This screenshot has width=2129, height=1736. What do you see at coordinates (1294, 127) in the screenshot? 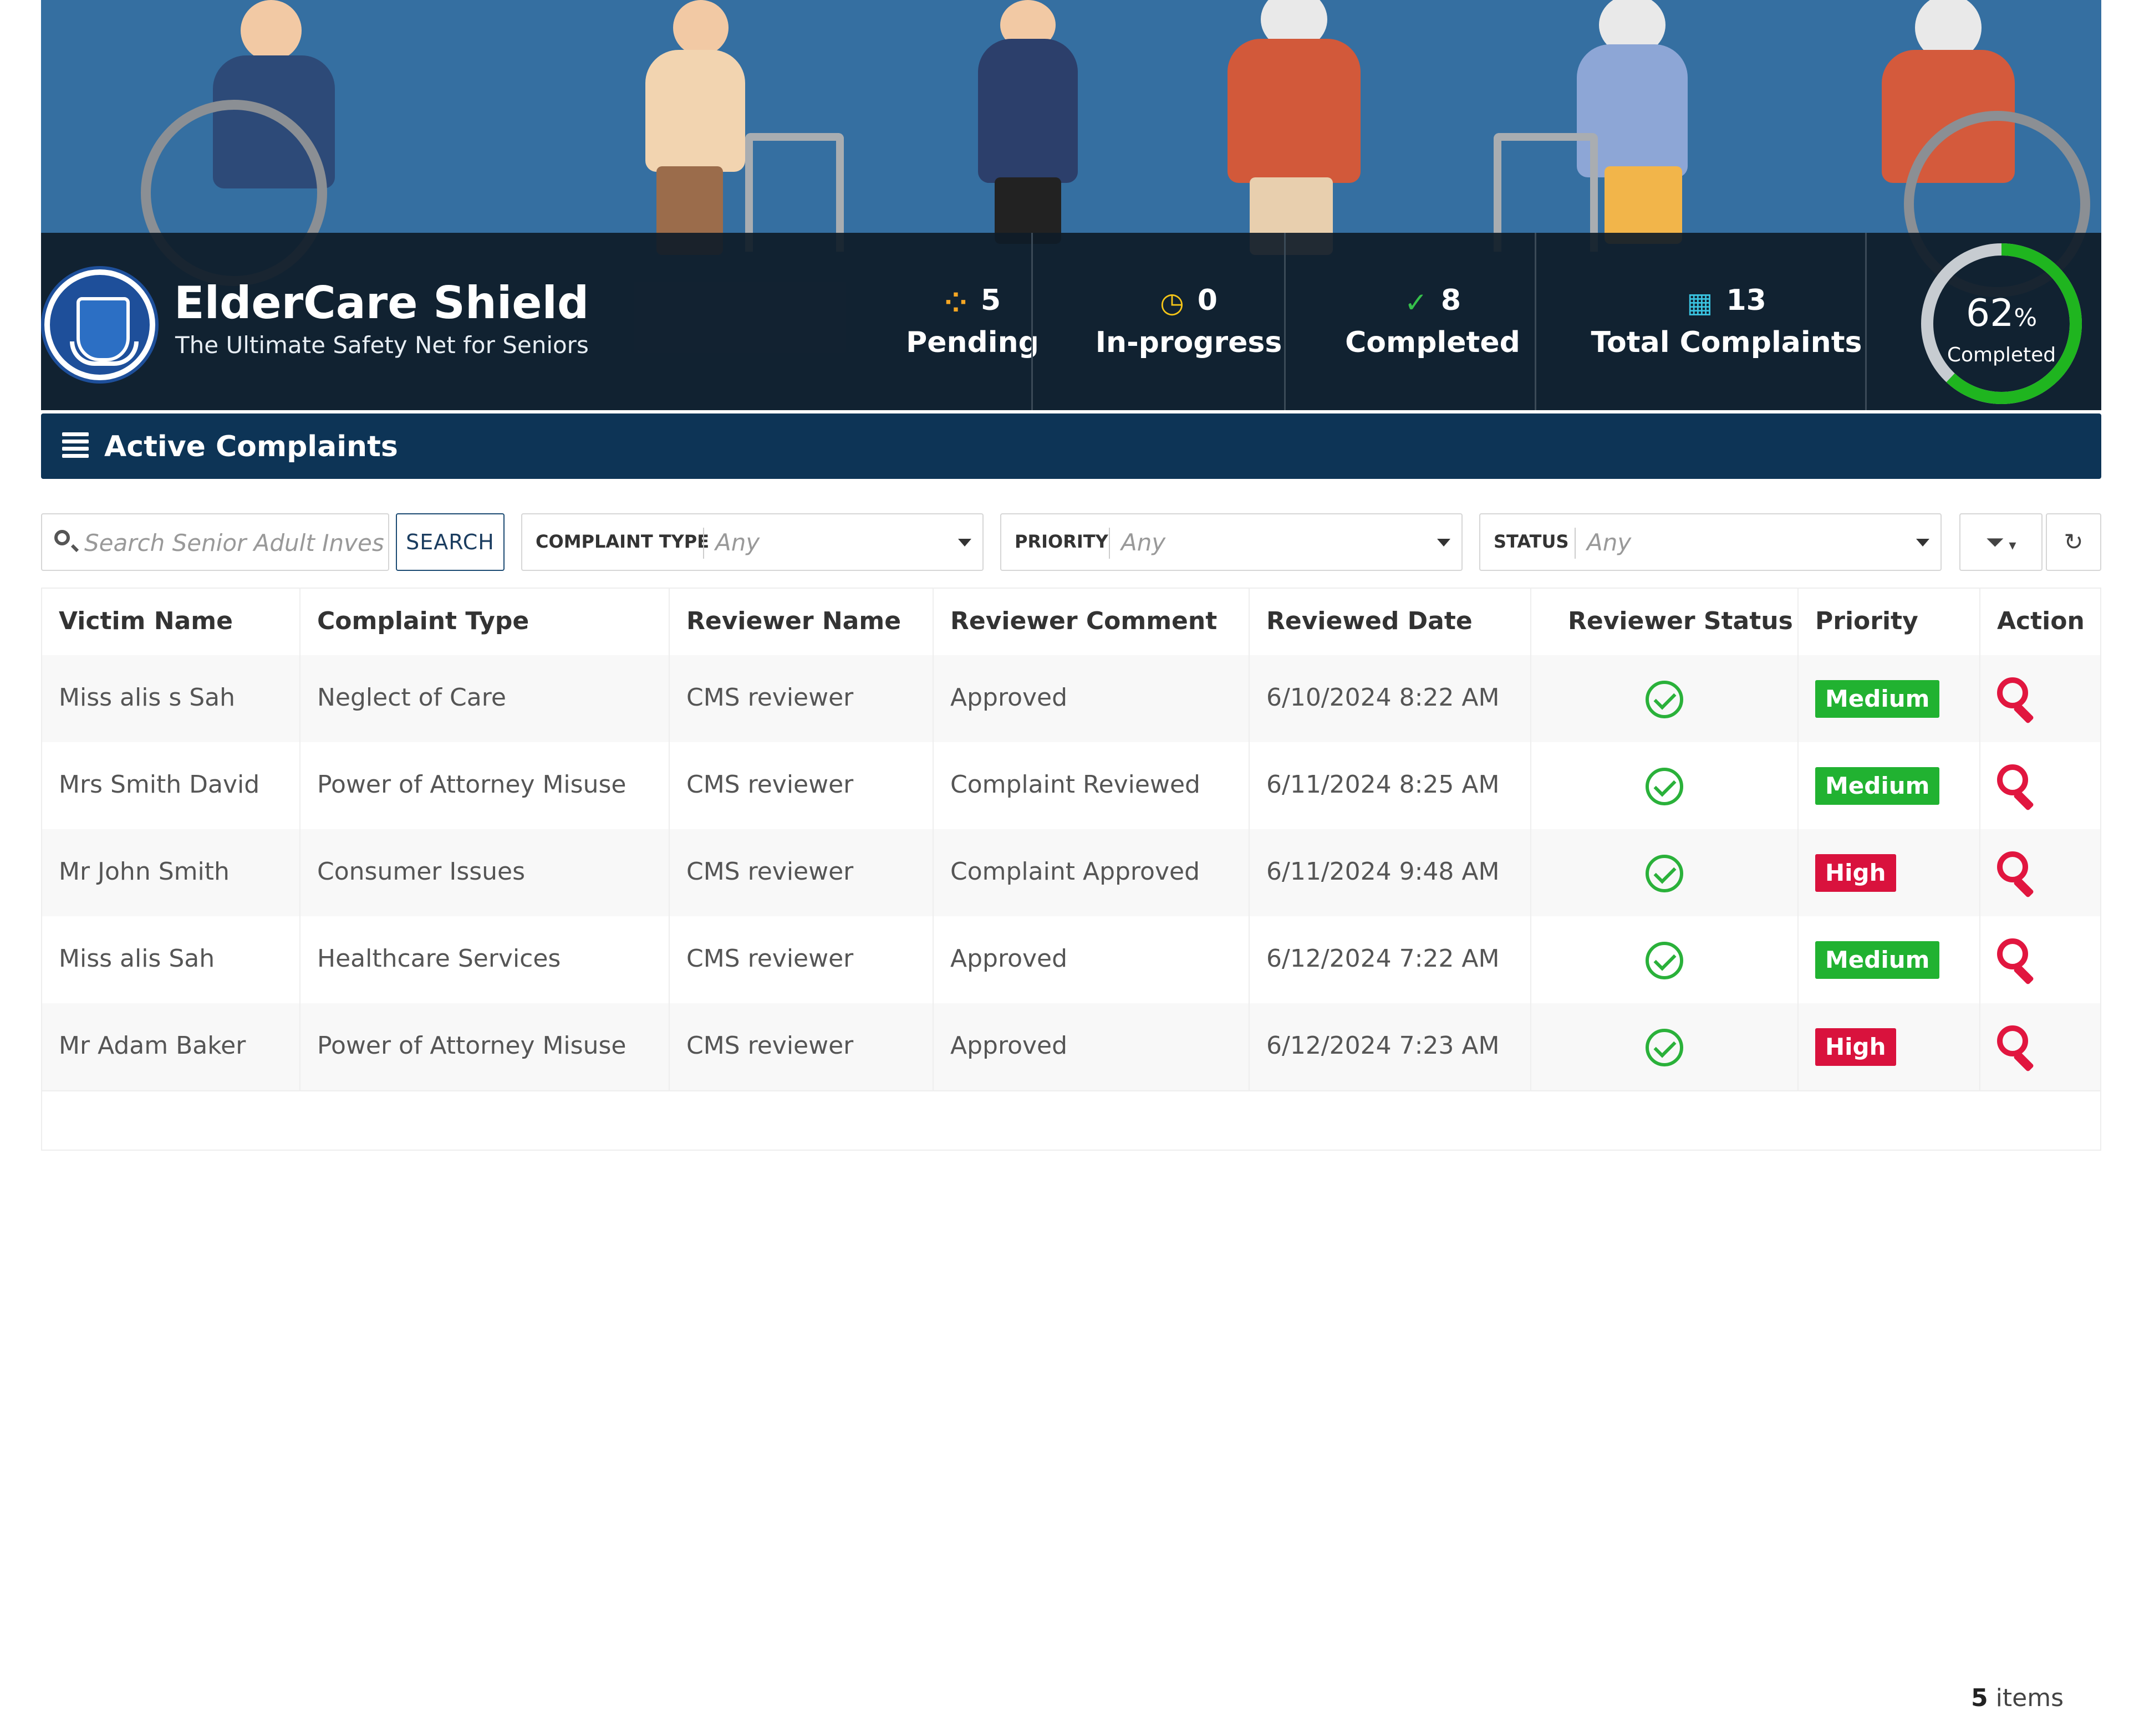
I see `senior-woman-illustration` at bounding box center [1294, 127].